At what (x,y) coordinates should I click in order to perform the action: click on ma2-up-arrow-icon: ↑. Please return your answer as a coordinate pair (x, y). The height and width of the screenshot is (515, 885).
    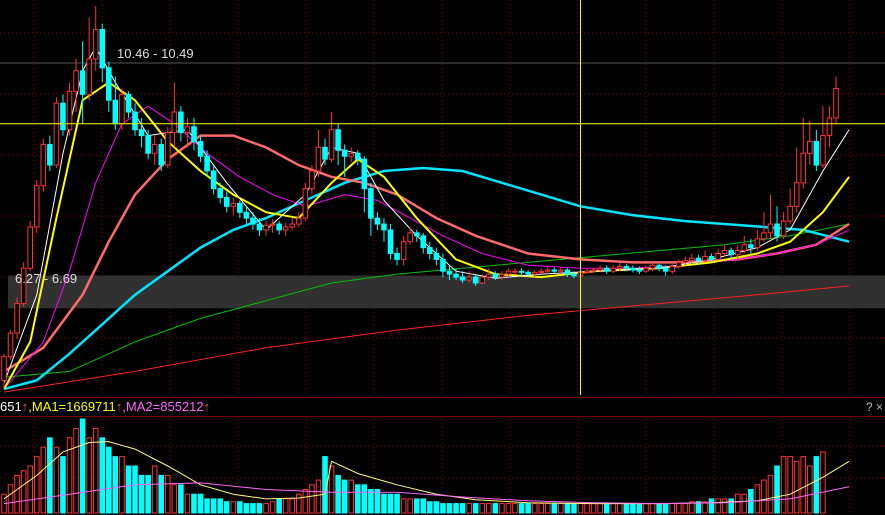
    Looking at the image, I should click on (207, 406).